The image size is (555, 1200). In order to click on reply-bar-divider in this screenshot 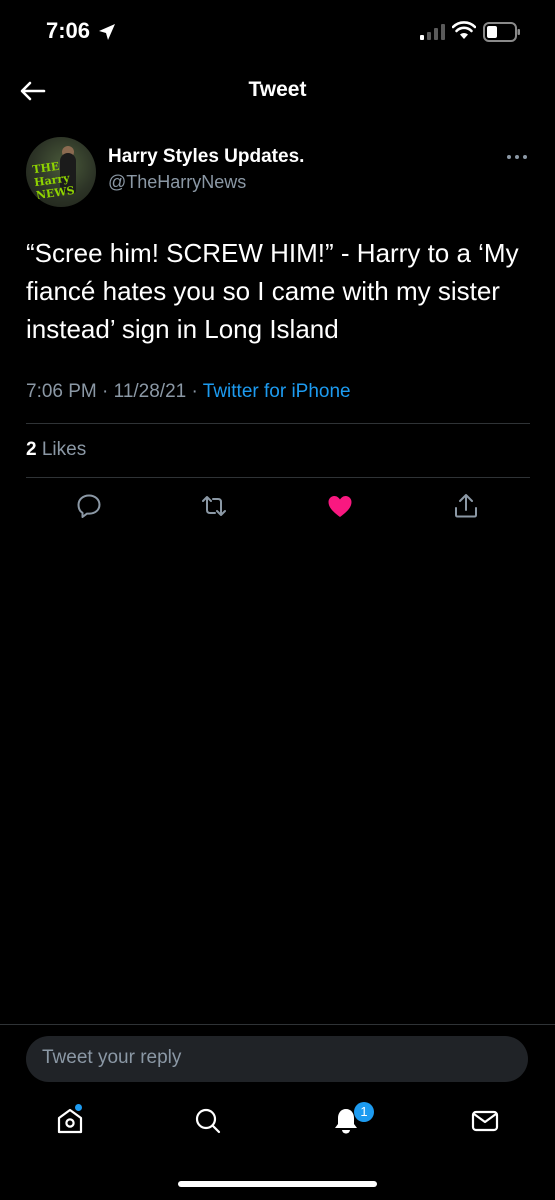, I will do `click(277, 1024)`.